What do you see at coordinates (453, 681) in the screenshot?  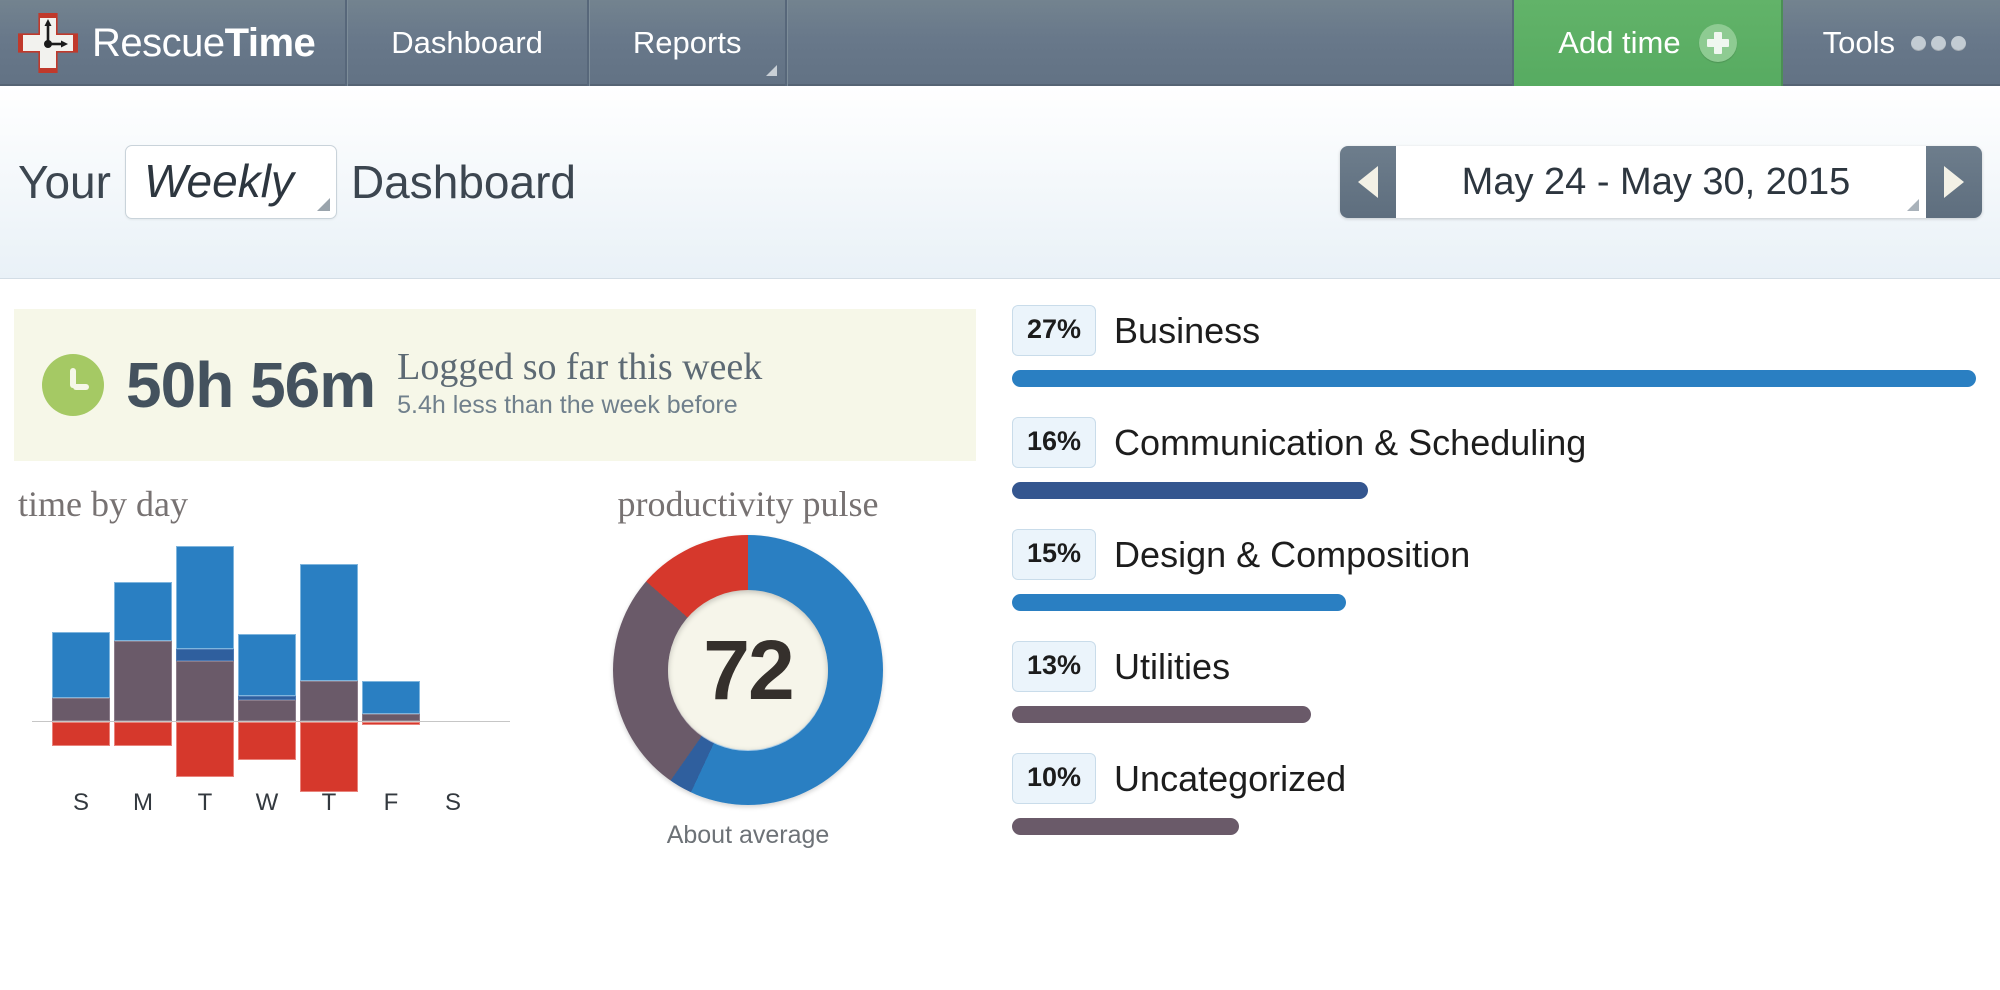 I see `bar-column-saturday` at bounding box center [453, 681].